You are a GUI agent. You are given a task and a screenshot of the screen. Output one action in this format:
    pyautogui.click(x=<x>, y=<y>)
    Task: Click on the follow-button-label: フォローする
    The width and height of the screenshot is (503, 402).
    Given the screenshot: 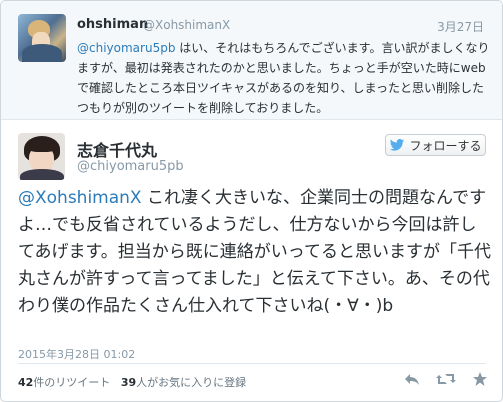 What is the action you would take?
    pyautogui.click(x=445, y=145)
    